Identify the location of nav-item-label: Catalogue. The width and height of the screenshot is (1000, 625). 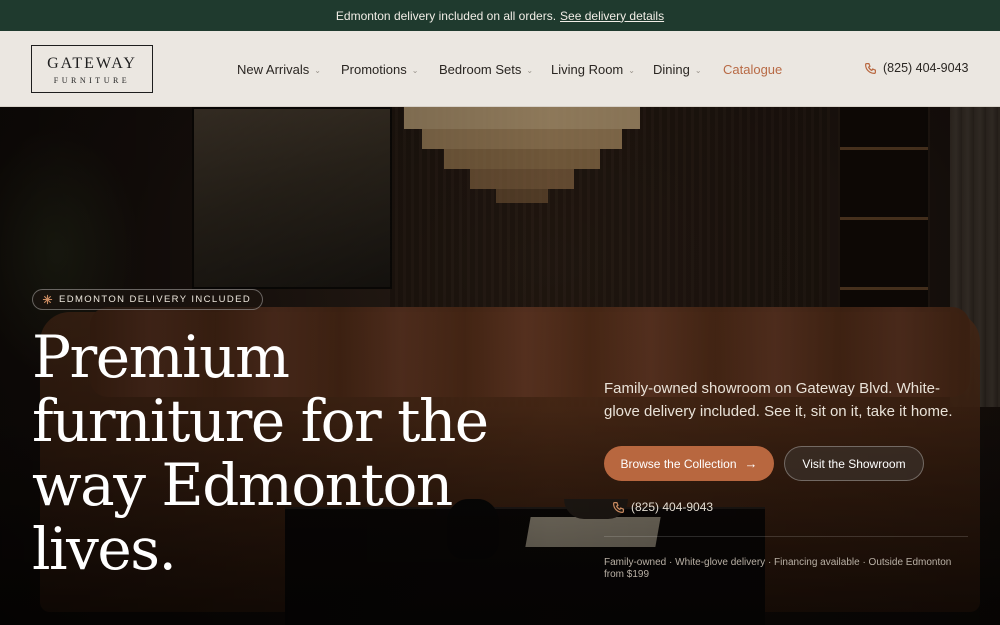
(753, 69).